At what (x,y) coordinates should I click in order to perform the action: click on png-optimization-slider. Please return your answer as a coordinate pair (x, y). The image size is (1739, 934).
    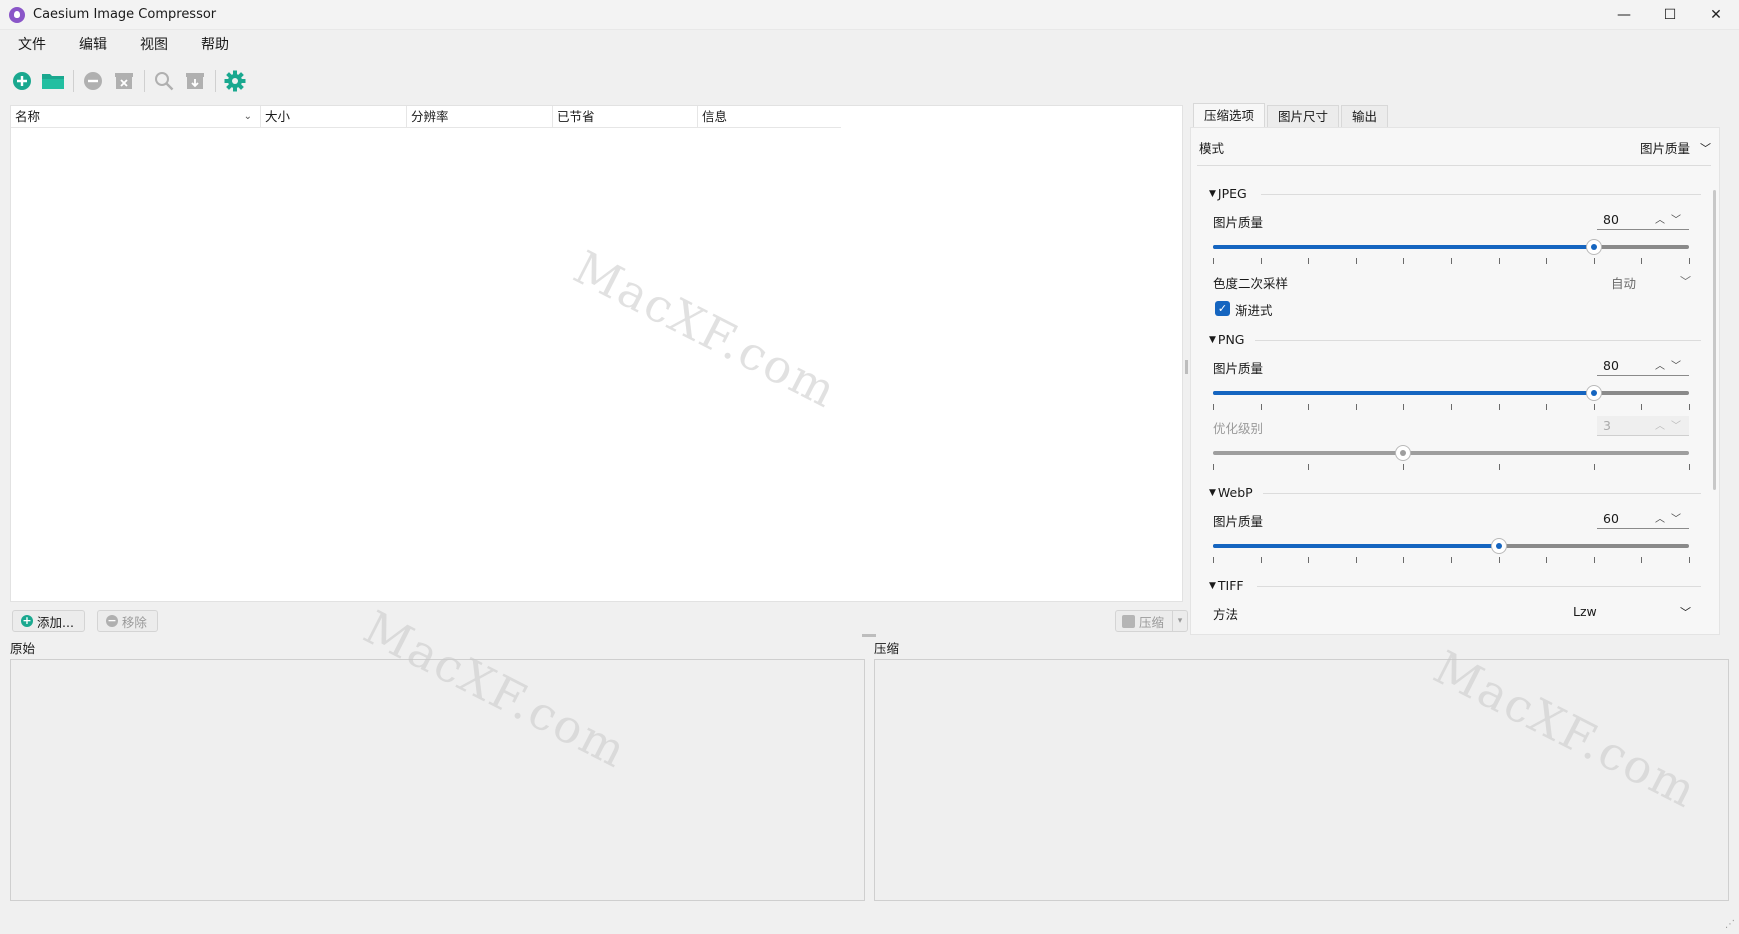
    Looking at the image, I should click on (1451, 453).